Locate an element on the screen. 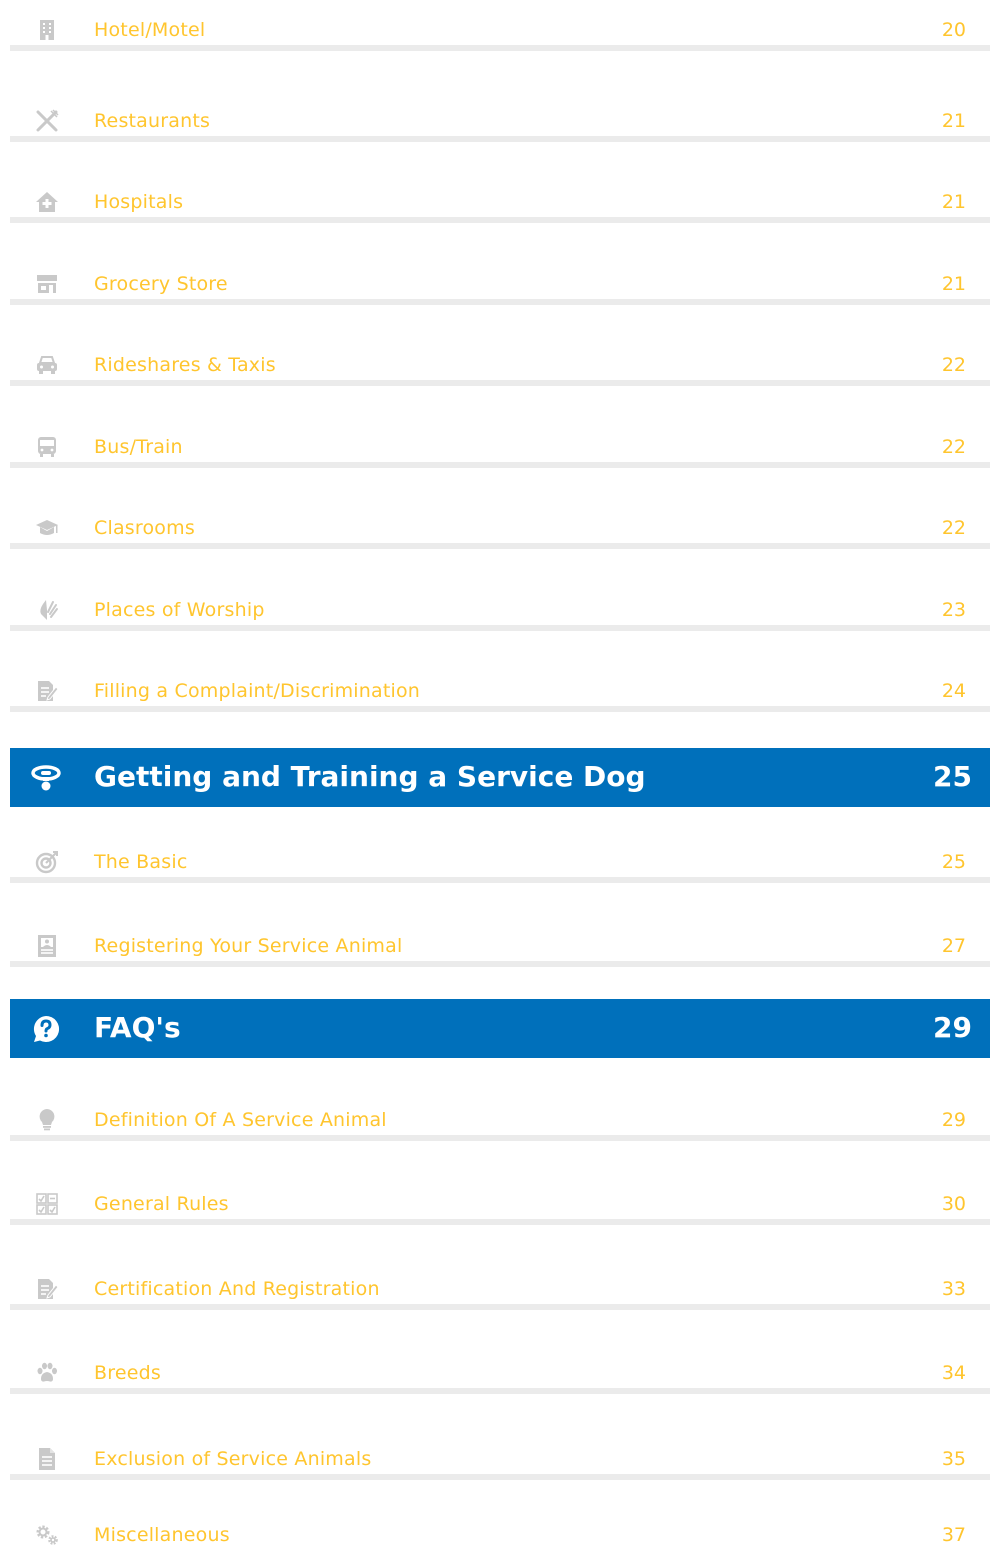  toc-entry-page: 34 is located at coordinates (953, 1373).